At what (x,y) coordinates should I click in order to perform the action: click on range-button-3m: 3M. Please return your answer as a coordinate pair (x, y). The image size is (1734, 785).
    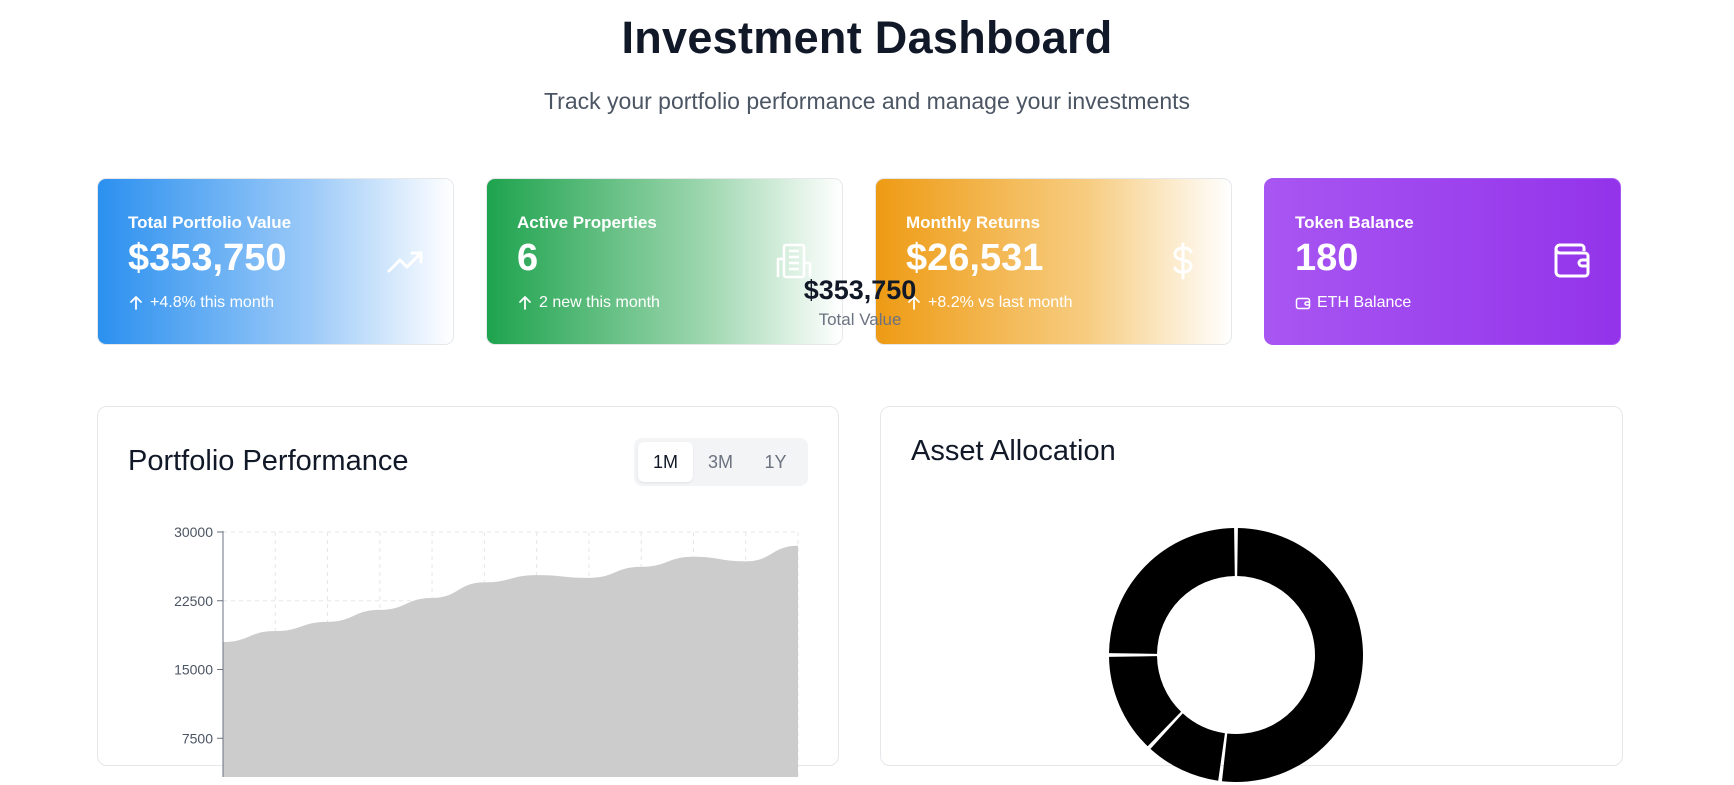
    Looking at the image, I should click on (720, 462).